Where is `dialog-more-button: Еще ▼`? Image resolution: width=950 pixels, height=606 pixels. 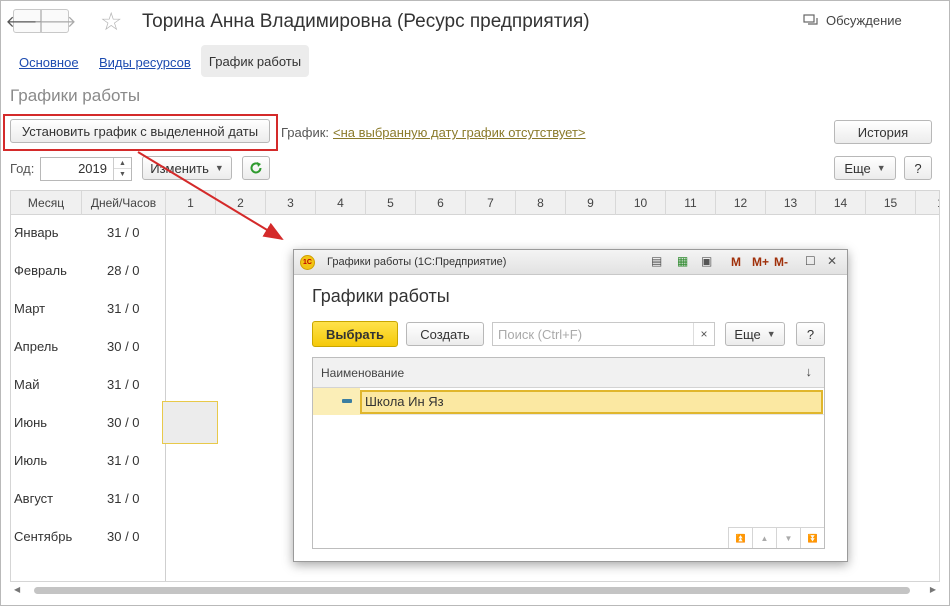
dialog-more-button: Еще ▼ is located at coordinates (755, 334).